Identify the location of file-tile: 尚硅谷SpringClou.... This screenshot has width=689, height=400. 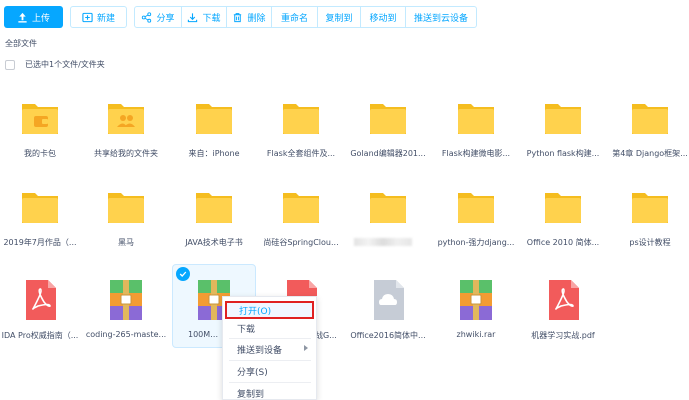
(301, 227).